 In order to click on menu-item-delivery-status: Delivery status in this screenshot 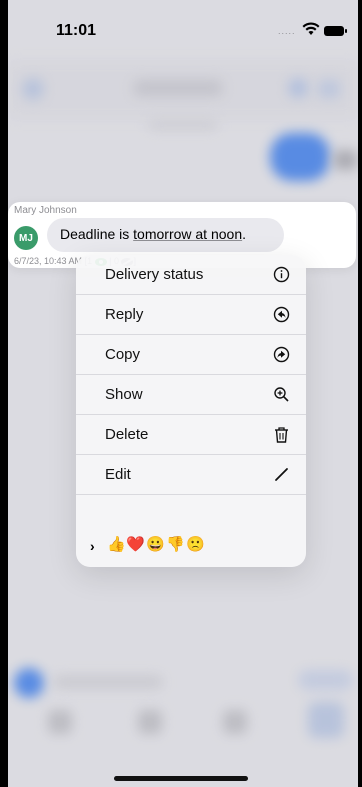, I will do `click(191, 275)`.